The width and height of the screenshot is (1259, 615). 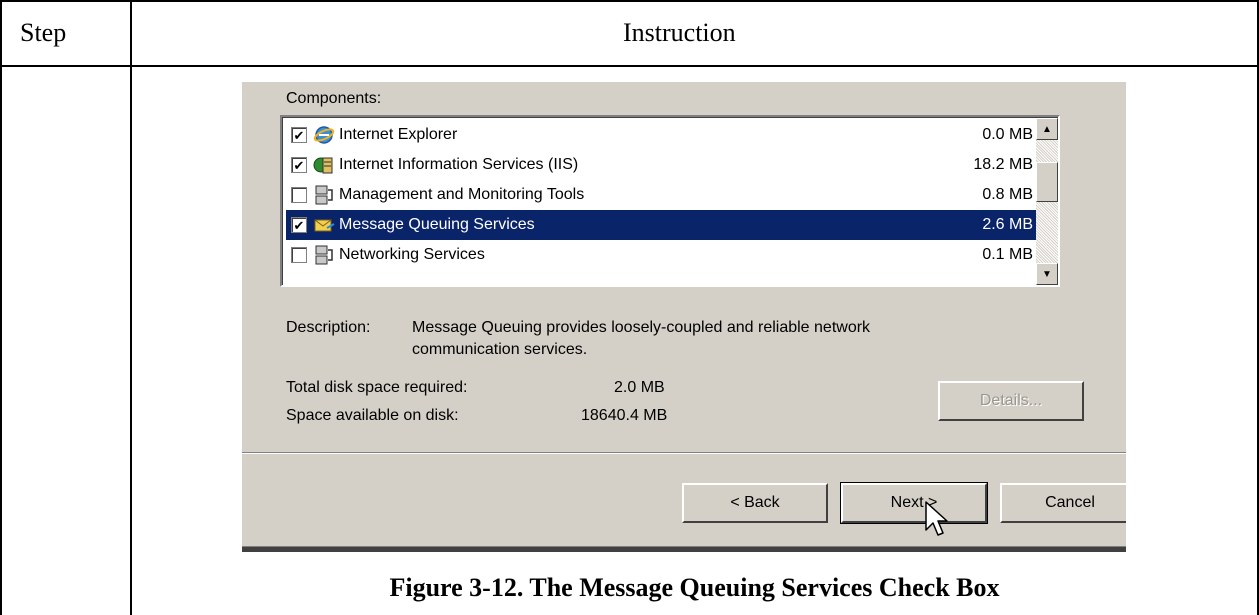 What do you see at coordinates (661, 135) in the screenshot?
I see `list-item: ✔ Internet Explorer 0.0 MB` at bounding box center [661, 135].